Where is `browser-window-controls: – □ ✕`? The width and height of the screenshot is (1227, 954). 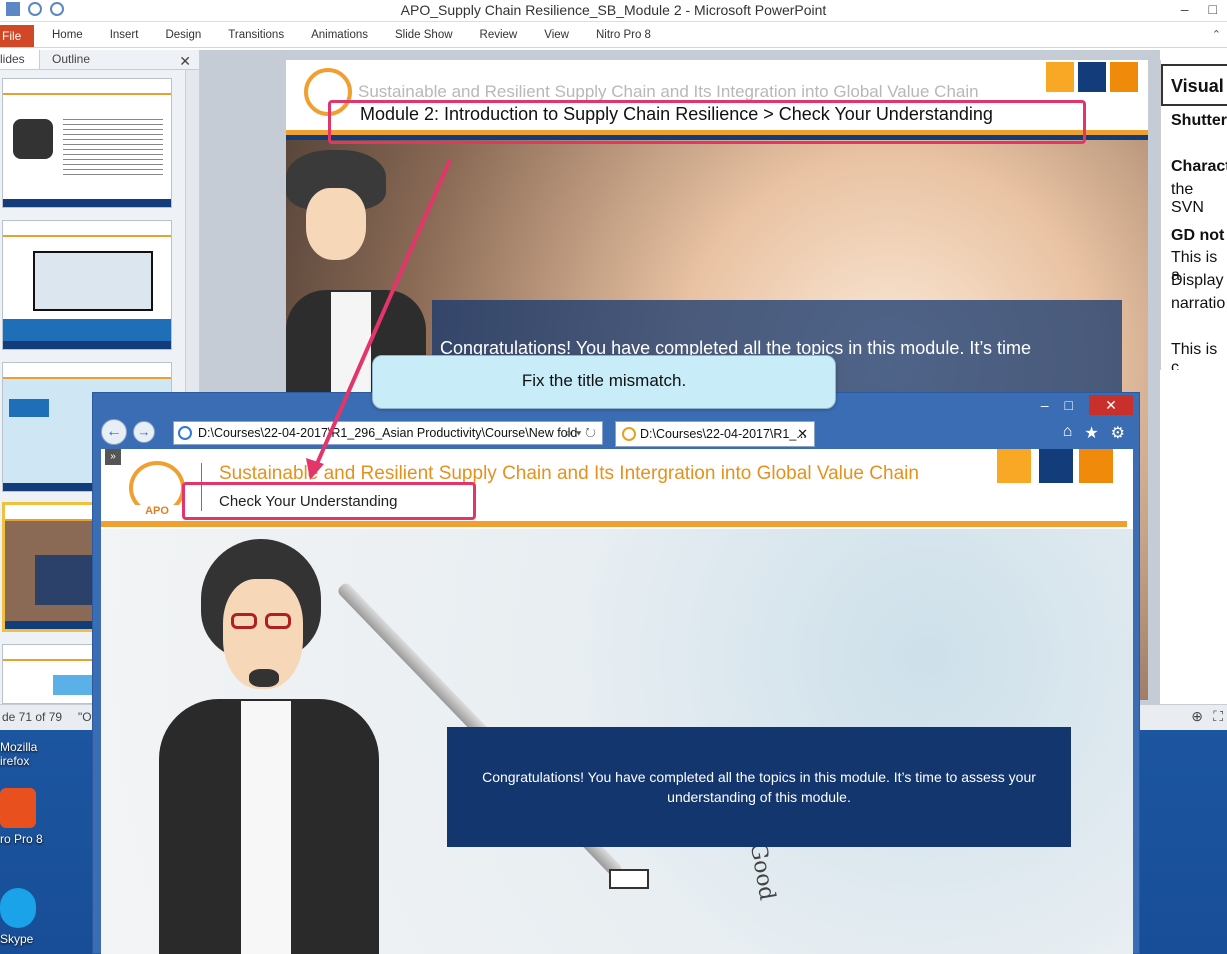
browser-window-controls: – □ ✕ is located at coordinates (1087, 405).